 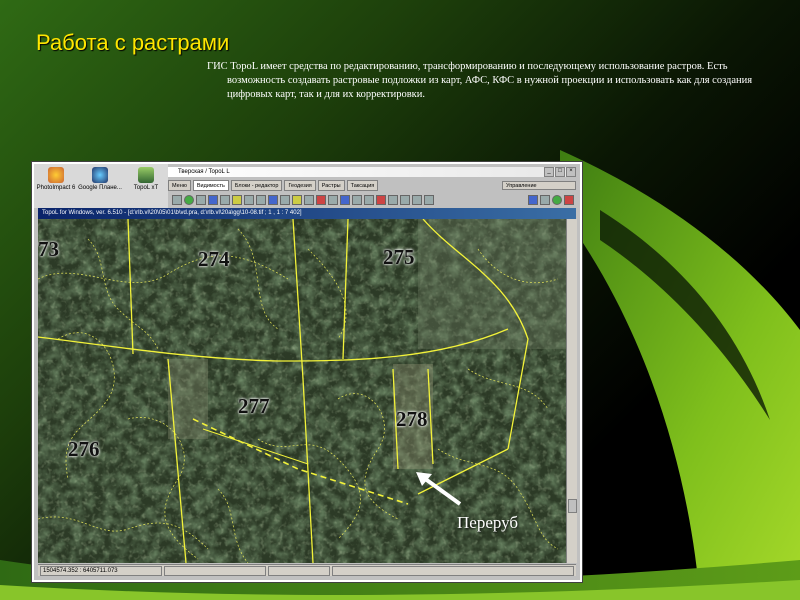 I want to click on tool-node-icon, so click(x=309, y=200).